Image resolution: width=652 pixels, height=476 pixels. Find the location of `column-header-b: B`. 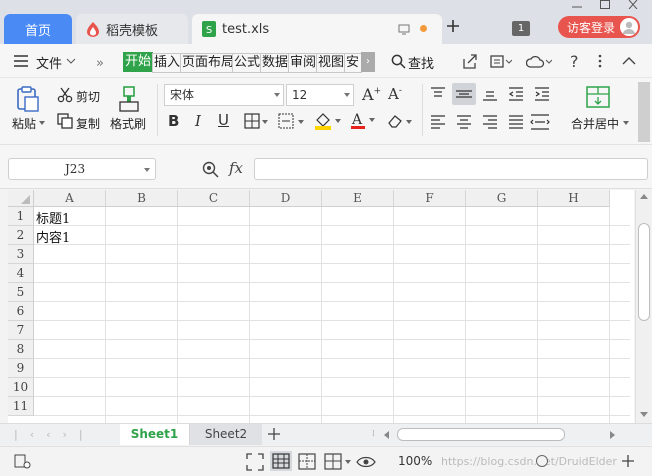

column-header-b: B is located at coordinates (142, 198).